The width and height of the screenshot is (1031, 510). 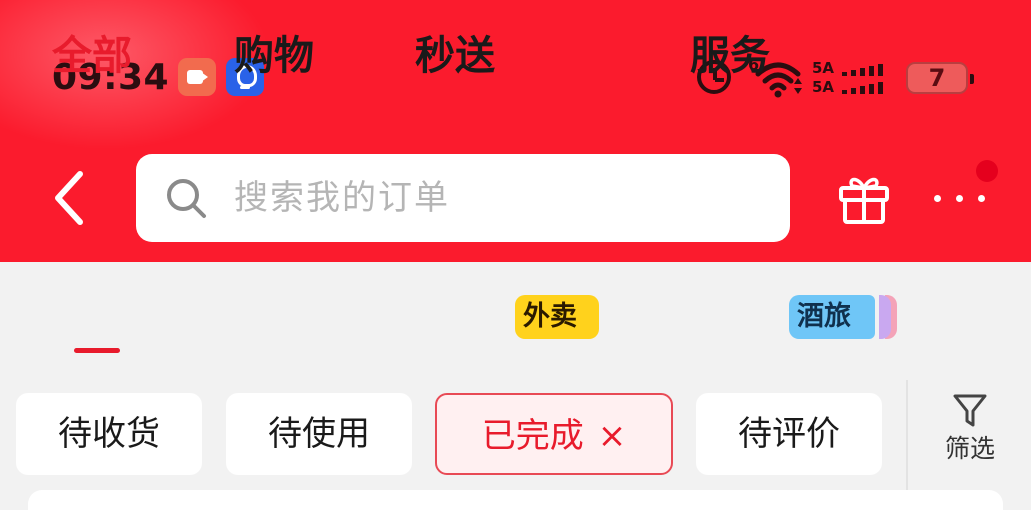 I want to click on search-placeholder: 搜索我的订单, so click(x=342, y=198).